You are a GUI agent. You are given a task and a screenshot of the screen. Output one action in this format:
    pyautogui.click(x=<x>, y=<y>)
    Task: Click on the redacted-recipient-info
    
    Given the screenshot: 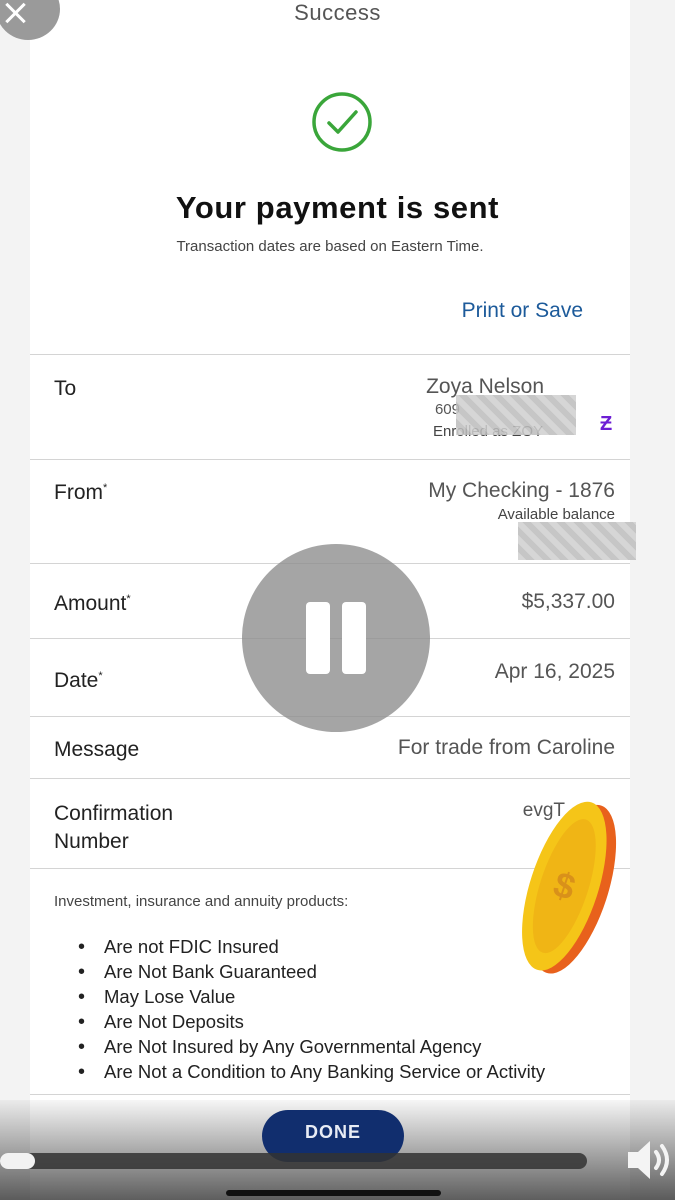 What is the action you would take?
    pyautogui.click(x=516, y=415)
    